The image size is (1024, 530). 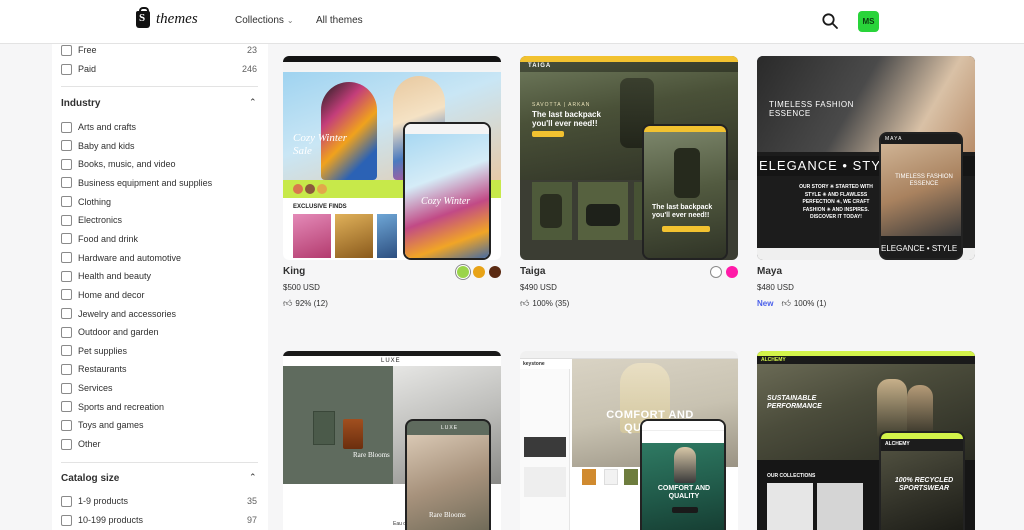 I want to click on filter-industry-option: Restaurants, so click(x=159, y=369).